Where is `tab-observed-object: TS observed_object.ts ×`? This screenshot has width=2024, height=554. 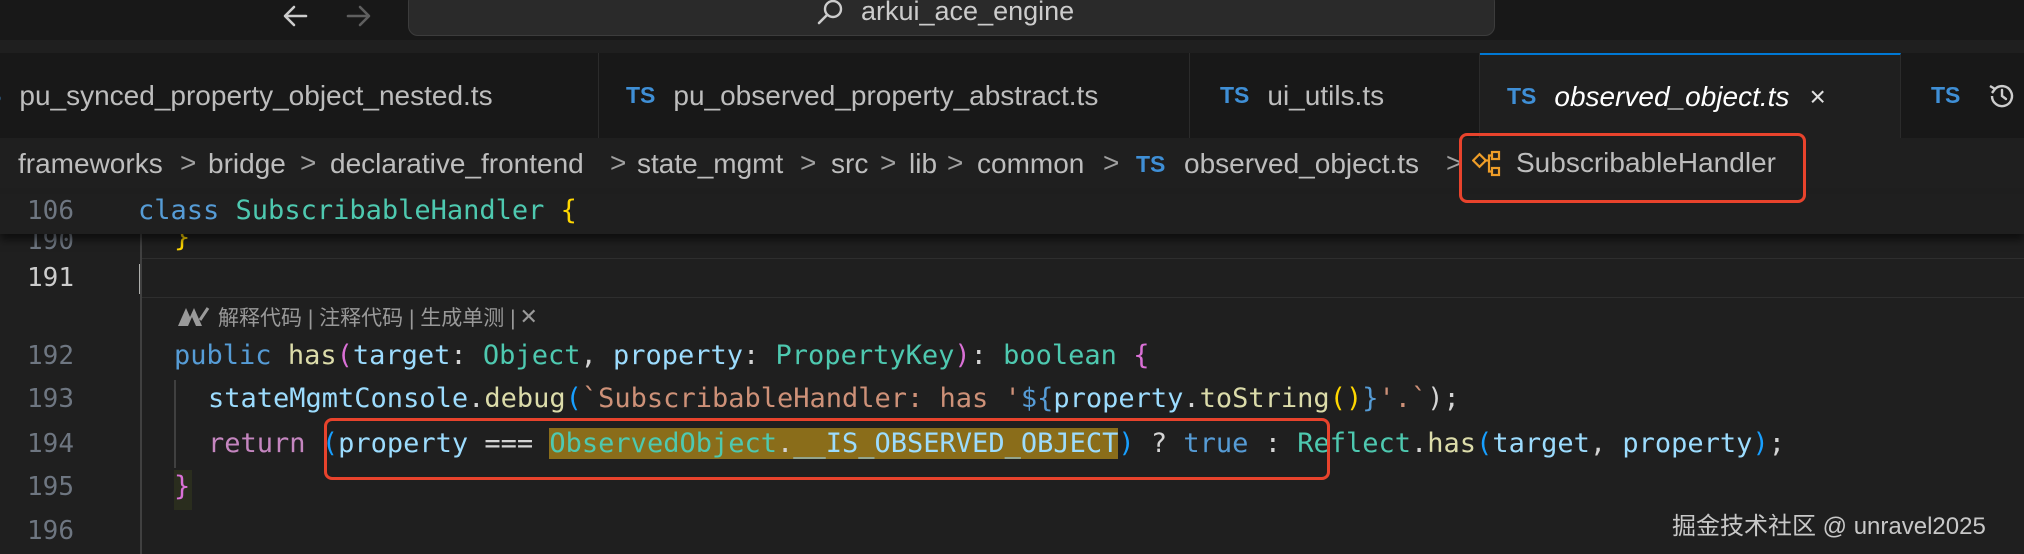
tab-observed-object: TS observed_object.ts × is located at coordinates (1690, 95).